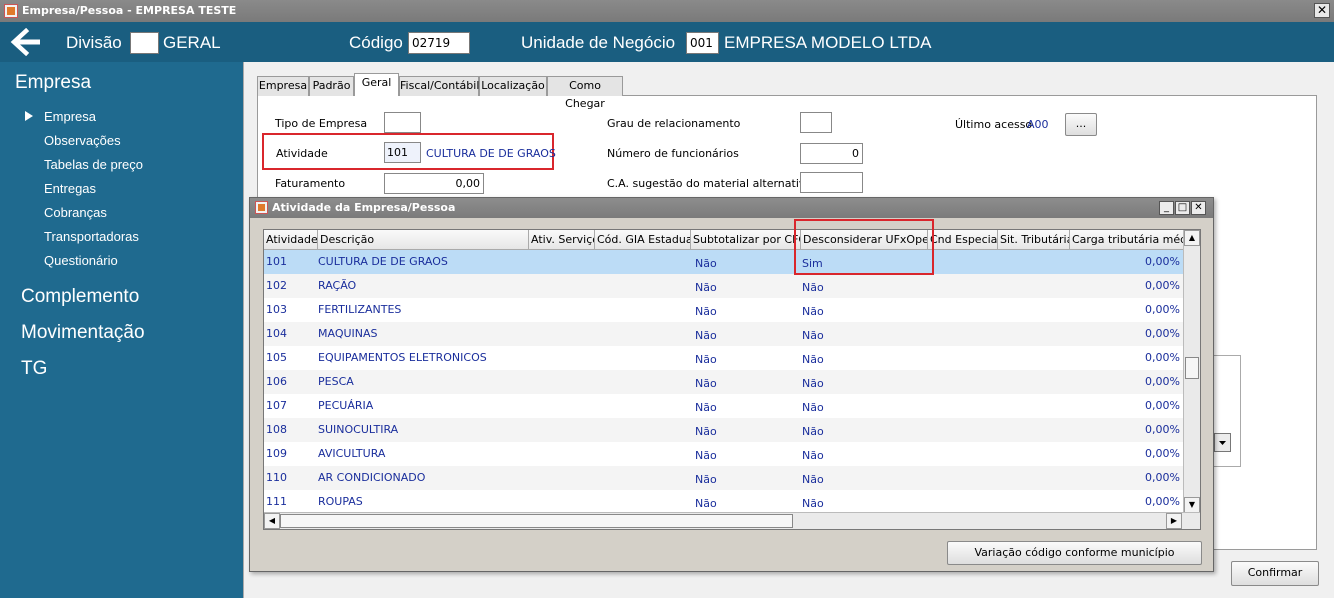  I want to click on dialog-close-button: ✕, so click(1198, 208).